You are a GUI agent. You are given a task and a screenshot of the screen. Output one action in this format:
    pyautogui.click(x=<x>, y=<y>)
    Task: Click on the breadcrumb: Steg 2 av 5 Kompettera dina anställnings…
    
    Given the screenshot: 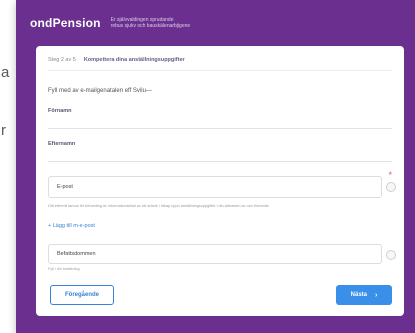 What is the action you would take?
    pyautogui.click(x=116, y=60)
    